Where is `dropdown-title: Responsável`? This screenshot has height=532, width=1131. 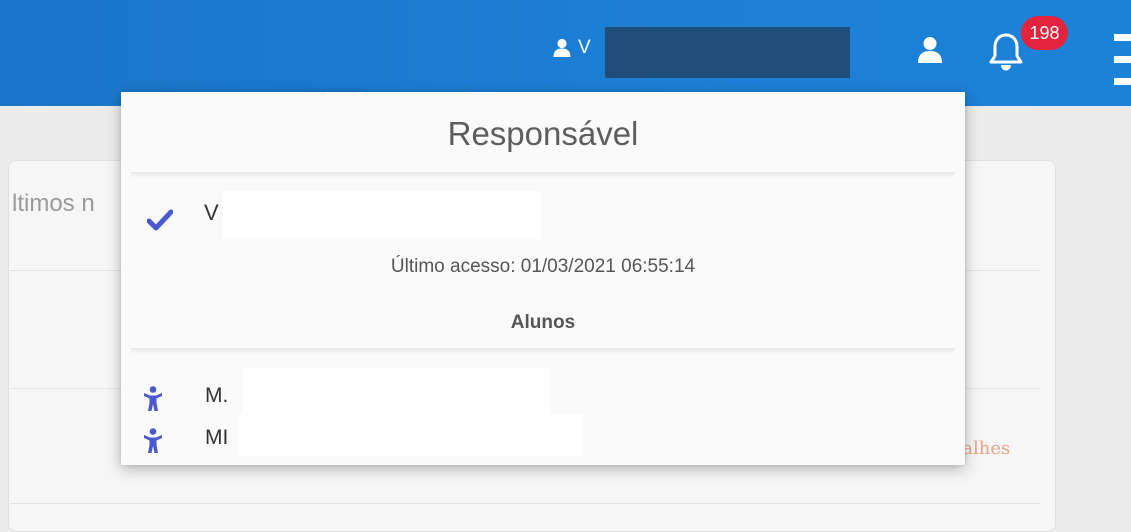
dropdown-title: Responsável is located at coordinates (543, 132).